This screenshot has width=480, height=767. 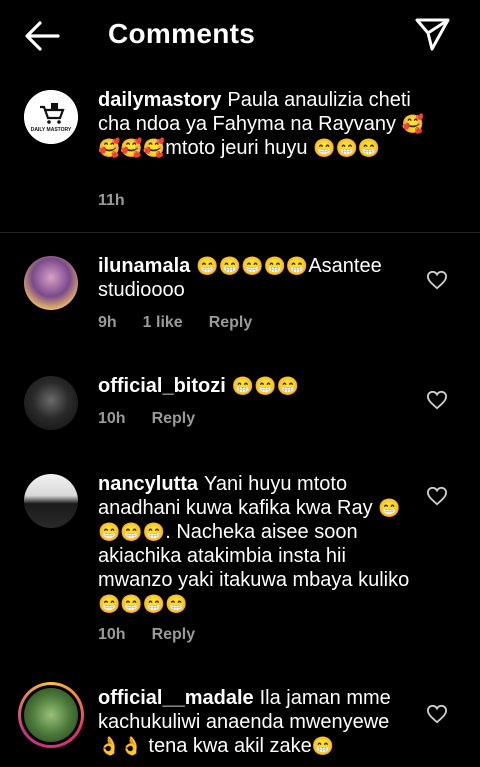 What do you see at coordinates (143, 604) in the screenshot?
I see `comment-emoji-2: 😁😁😁😁` at bounding box center [143, 604].